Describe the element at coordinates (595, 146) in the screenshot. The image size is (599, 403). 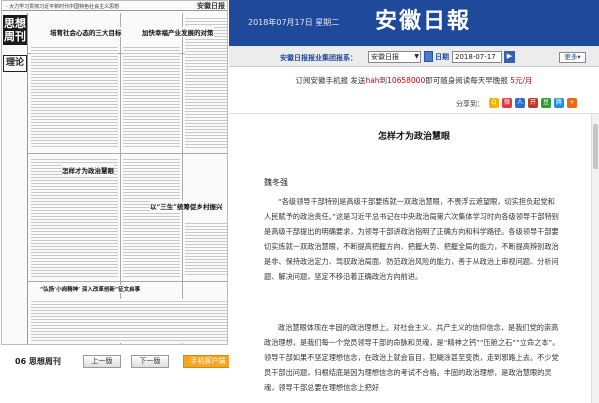
I see `scrollbar-thumb` at that location.